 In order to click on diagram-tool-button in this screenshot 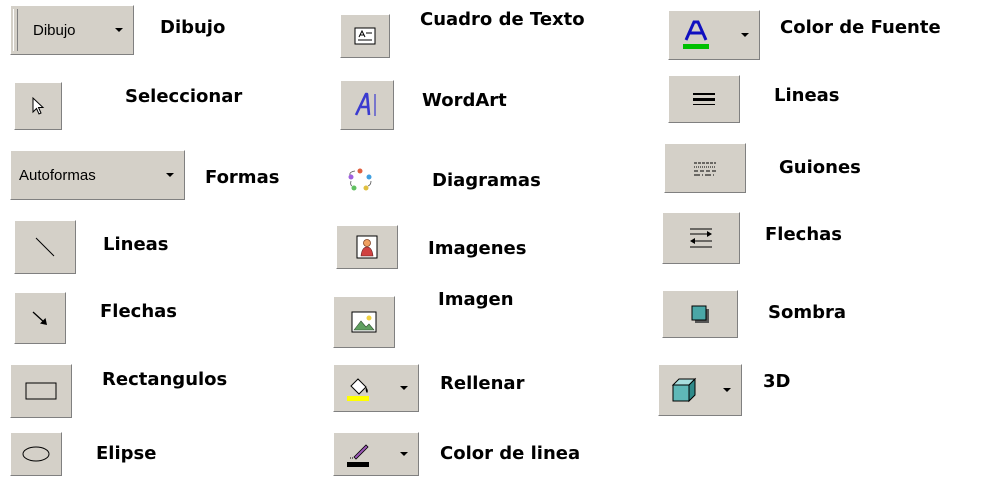, I will do `click(360, 180)`.